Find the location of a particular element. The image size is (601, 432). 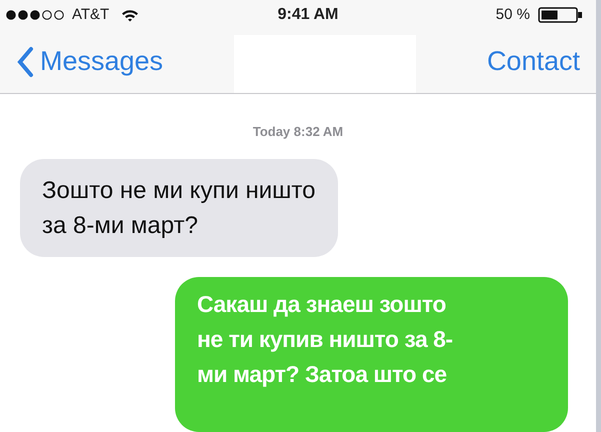

chevron-left-icon is located at coordinates (25, 62).